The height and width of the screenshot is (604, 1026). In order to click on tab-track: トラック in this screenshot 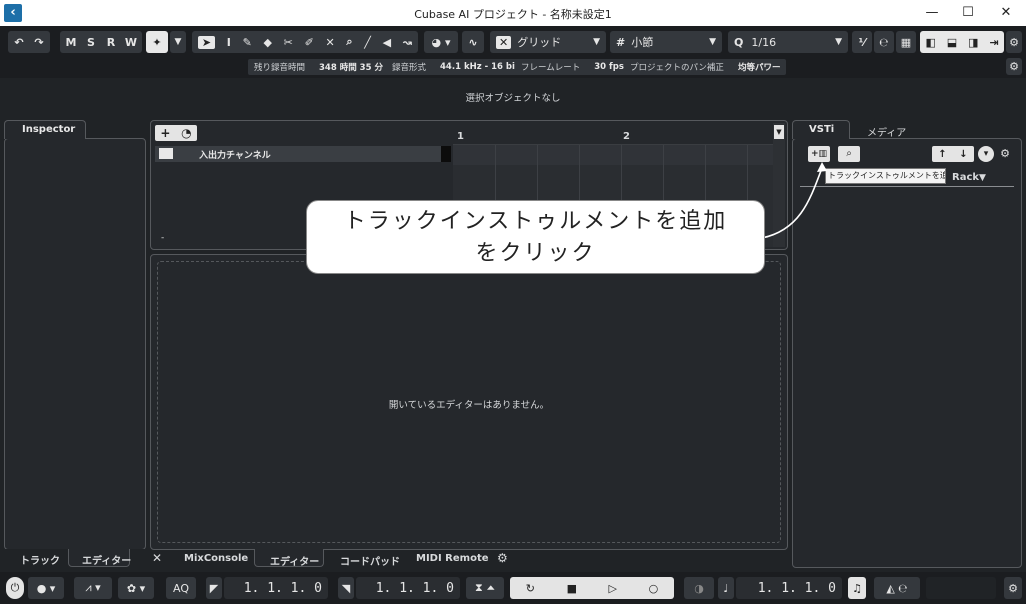, I will do `click(40, 559)`.